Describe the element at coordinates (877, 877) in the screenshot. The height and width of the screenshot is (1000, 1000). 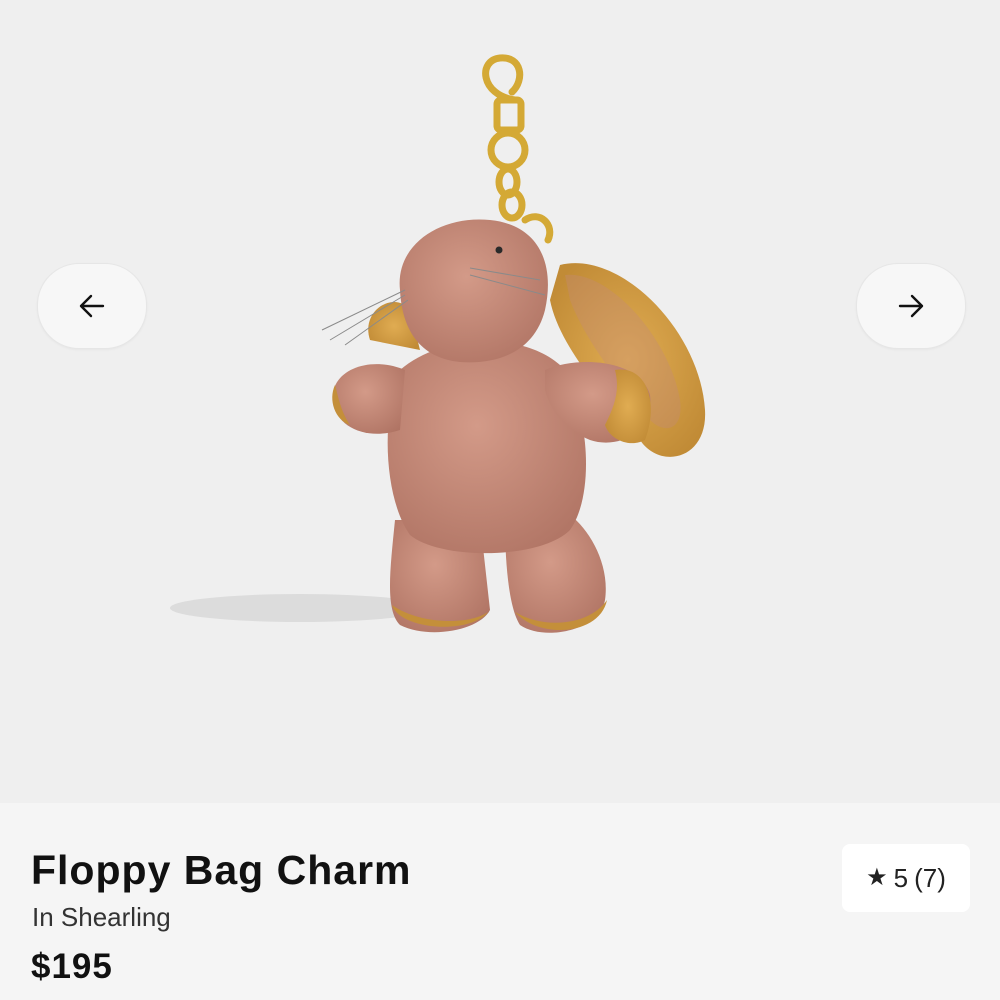
I see `star-icon: ★` at that location.